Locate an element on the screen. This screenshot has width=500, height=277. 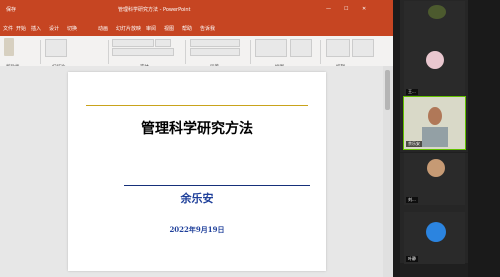
slide-author: 余乐安 is located at coordinates (197, 198).